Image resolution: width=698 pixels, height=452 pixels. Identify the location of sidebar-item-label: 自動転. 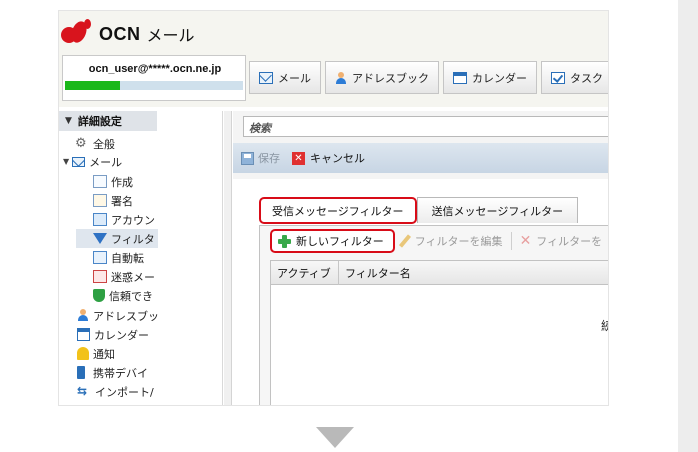
(127, 258).